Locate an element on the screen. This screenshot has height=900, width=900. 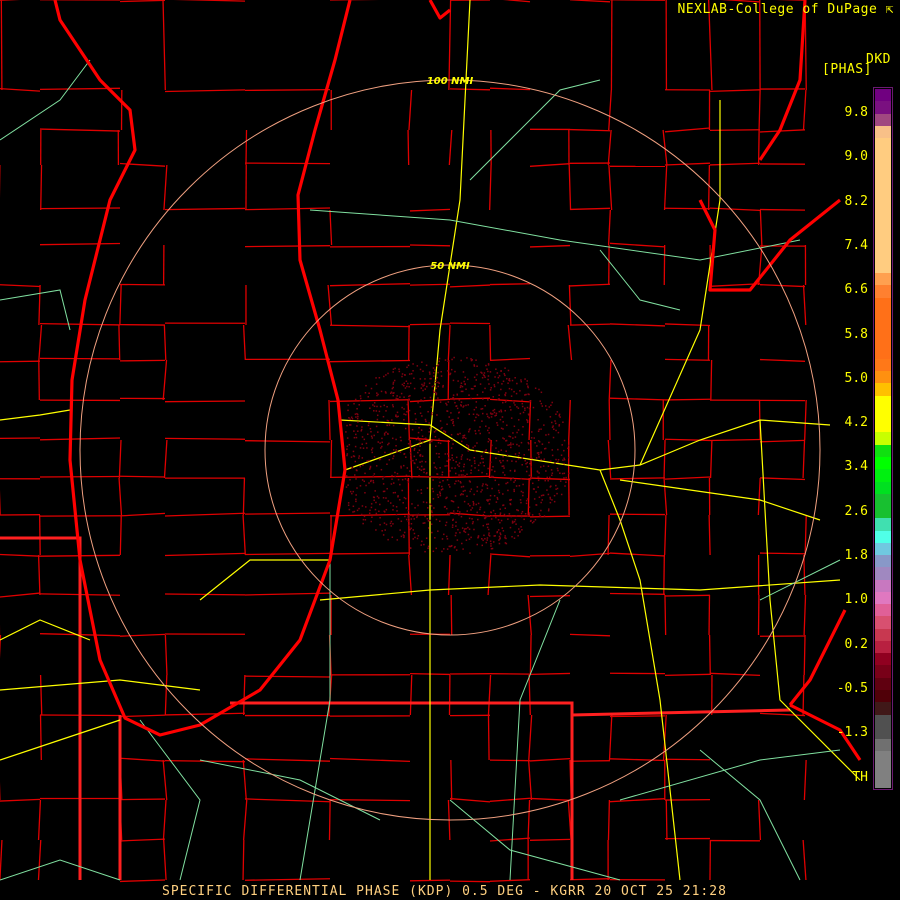
legend-label: 6.6 is located at coordinates (856, 290).